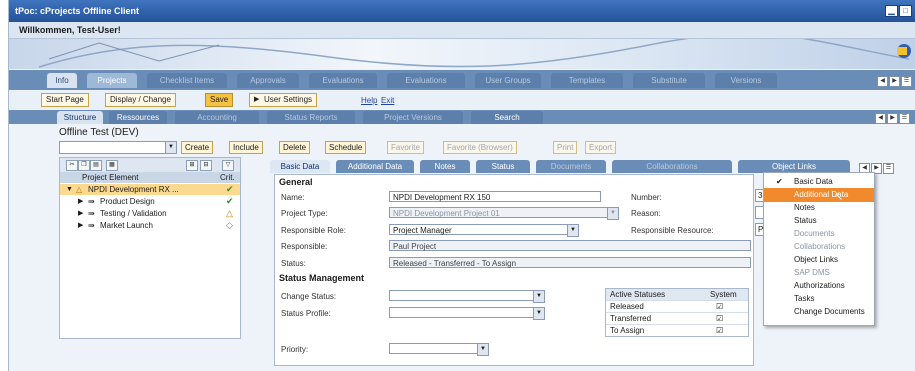 The image size is (915, 371). Describe the element at coordinates (819, 221) in the screenshot. I see `menu-item-status: Status` at that location.